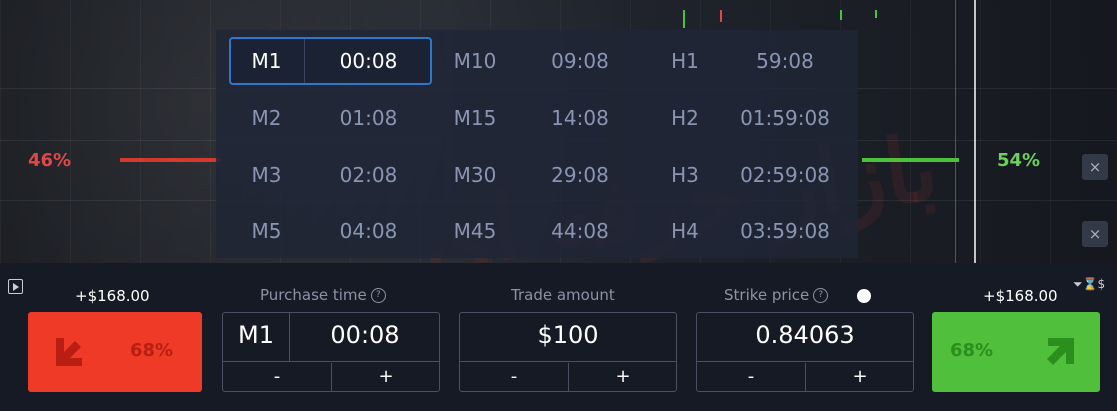 The image size is (1117, 411). Describe the element at coordinates (1089, 284) in the screenshot. I see `settings-icon: ⏷⌛$` at that location.